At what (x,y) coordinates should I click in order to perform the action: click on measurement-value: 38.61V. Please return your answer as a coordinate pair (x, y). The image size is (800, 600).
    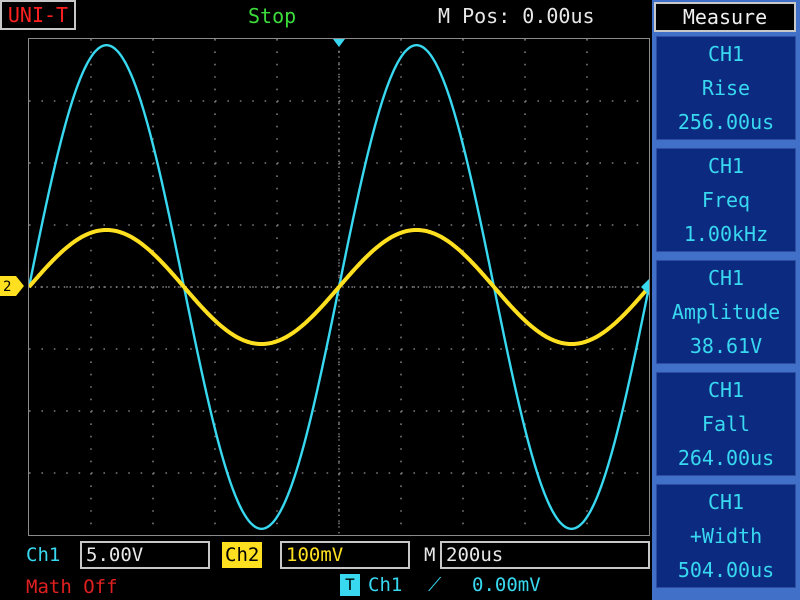
    Looking at the image, I should click on (726, 346).